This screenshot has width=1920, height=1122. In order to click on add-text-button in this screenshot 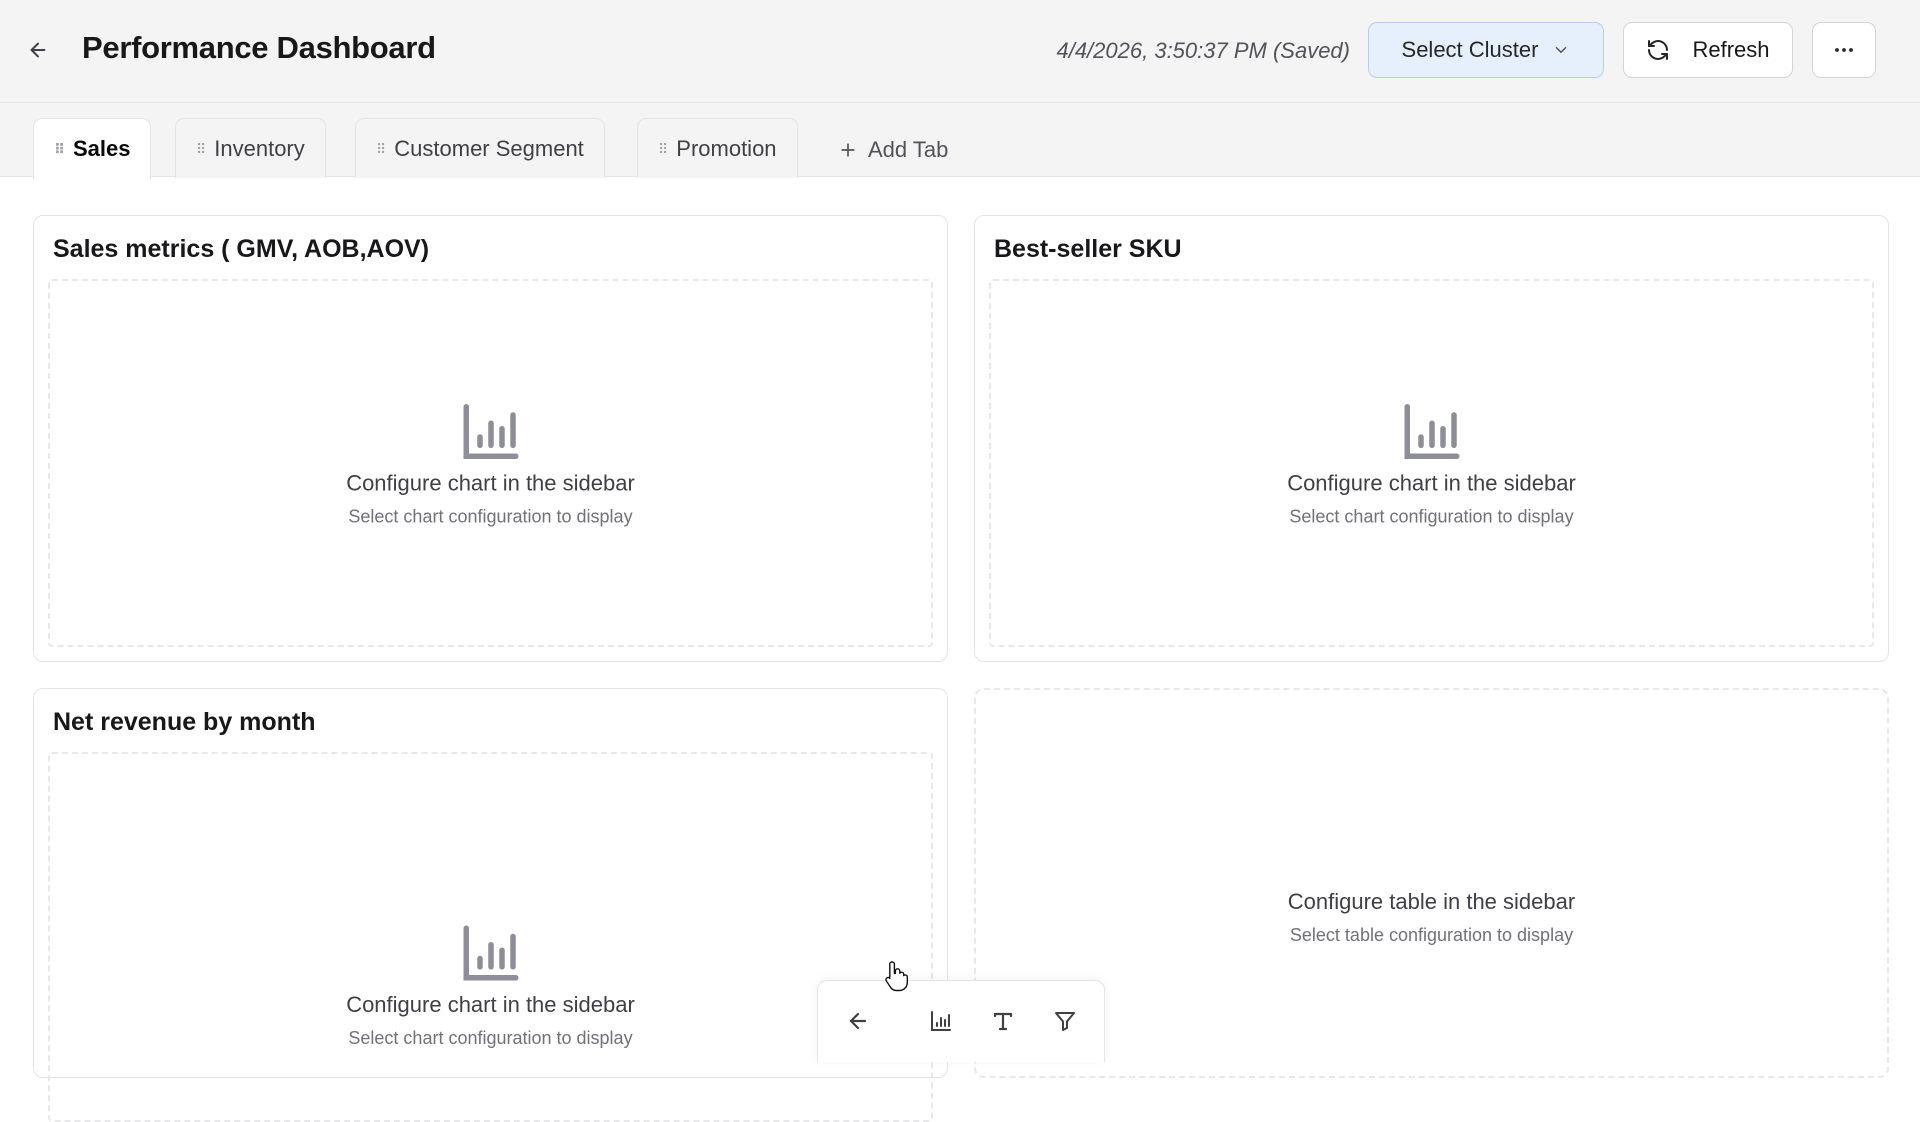, I will do `click(1003, 1021)`.